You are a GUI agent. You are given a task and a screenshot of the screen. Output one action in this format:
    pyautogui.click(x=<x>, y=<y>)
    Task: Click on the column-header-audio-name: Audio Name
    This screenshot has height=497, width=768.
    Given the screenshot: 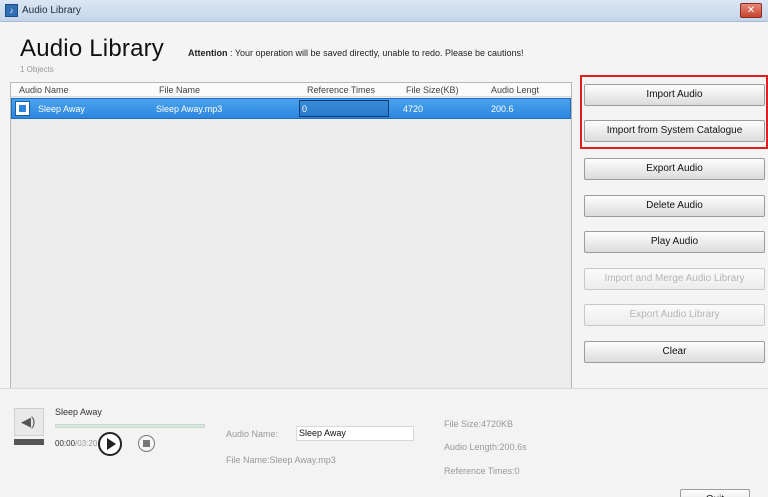 What is the action you would take?
    pyautogui.click(x=44, y=90)
    